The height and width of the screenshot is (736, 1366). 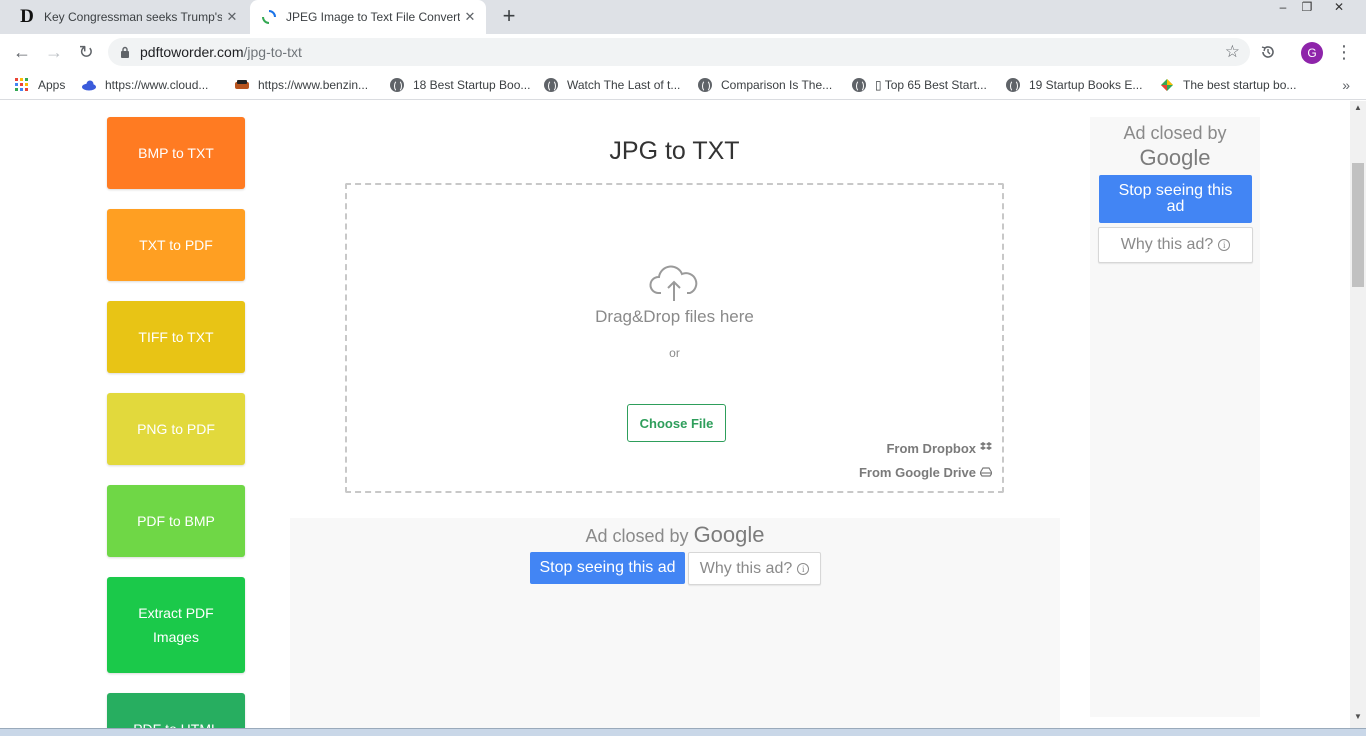 What do you see at coordinates (1312, 53) in the screenshot?
I see `profile-avatar: G` at bounding box center [1312, 53].